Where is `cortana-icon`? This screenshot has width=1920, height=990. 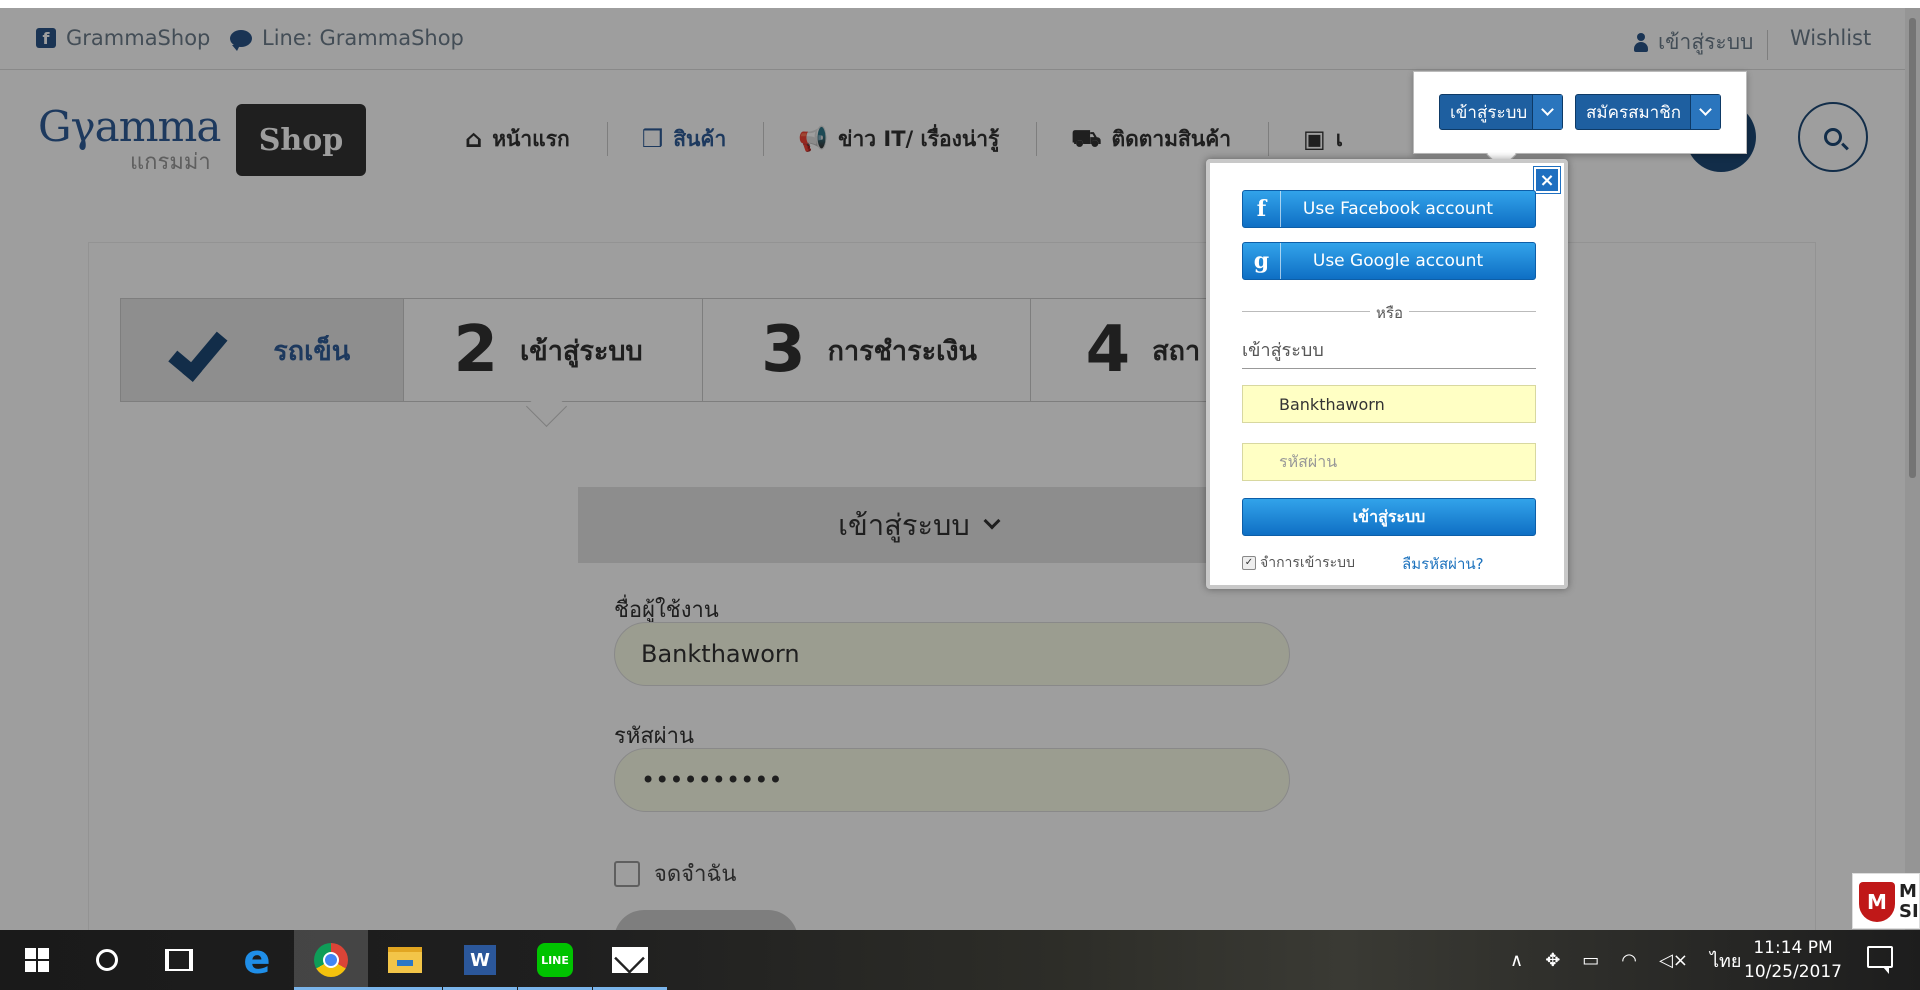
cortana-icon is located at coordinates (107, 960).